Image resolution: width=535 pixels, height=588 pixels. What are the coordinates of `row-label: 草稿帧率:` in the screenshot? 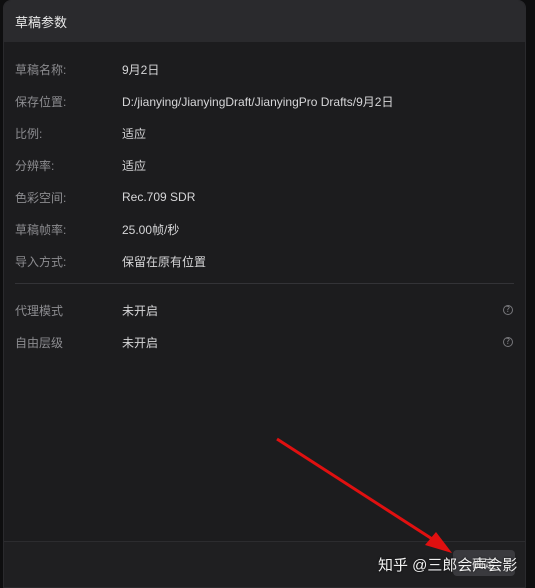 It's located at (41, 229).